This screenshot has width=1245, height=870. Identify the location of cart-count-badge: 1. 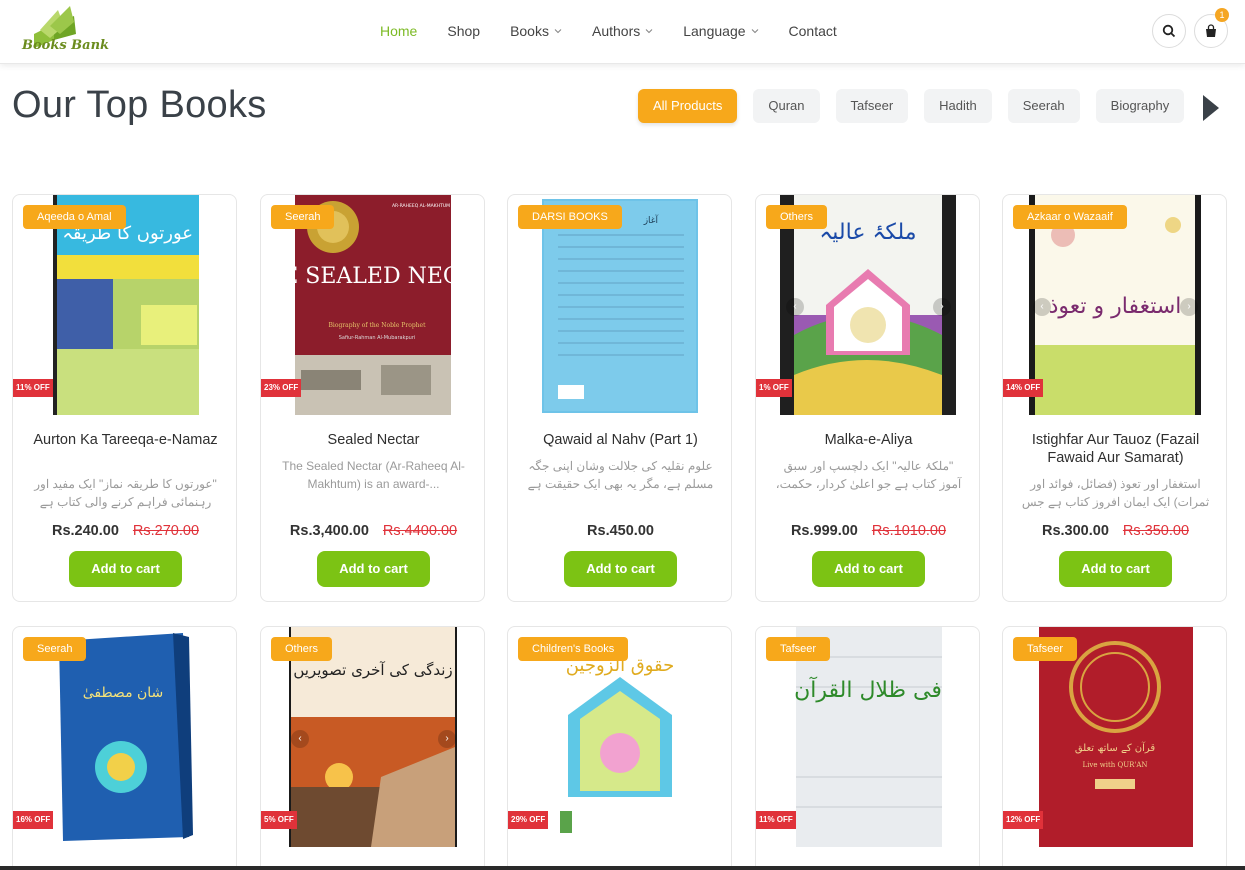
(1222, 15).